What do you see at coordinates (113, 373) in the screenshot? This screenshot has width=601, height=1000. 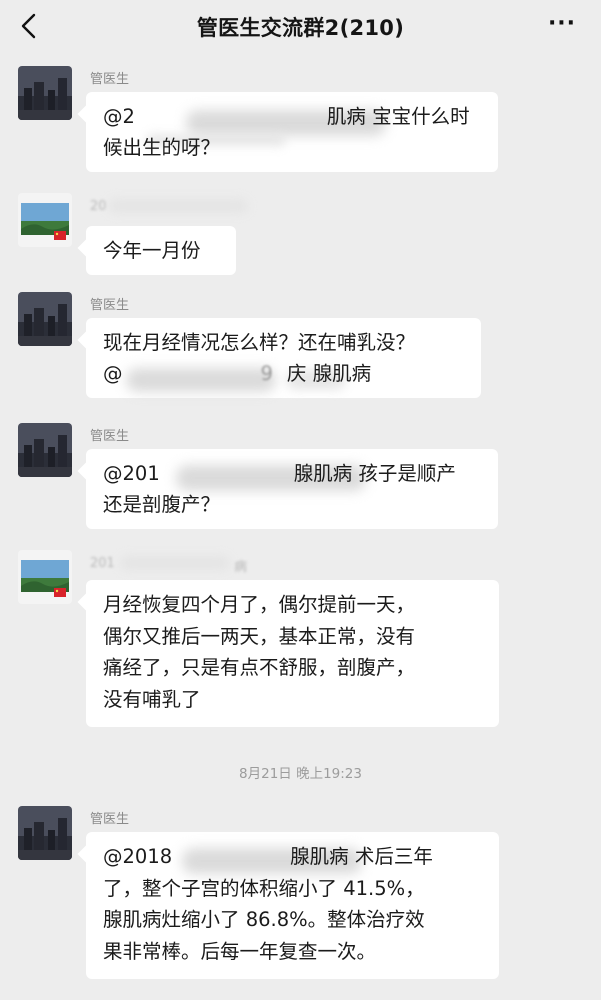 I see `mention-text: @` at bounding box center [113, 373].